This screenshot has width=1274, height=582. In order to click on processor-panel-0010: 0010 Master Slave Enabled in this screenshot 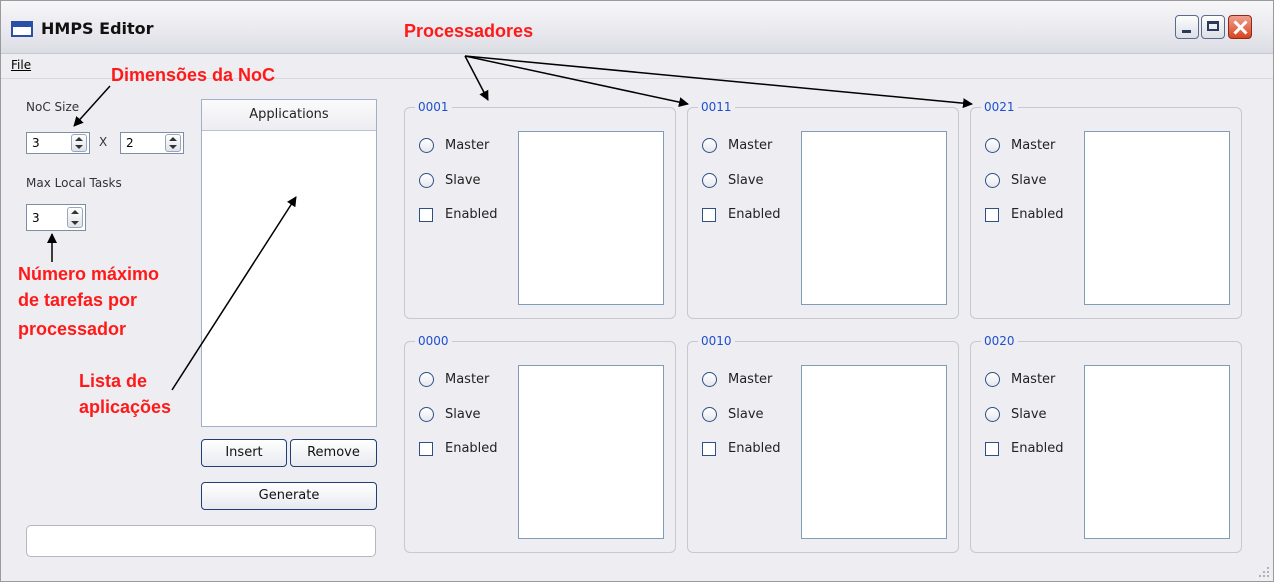, I will do `click(823, 443)`.